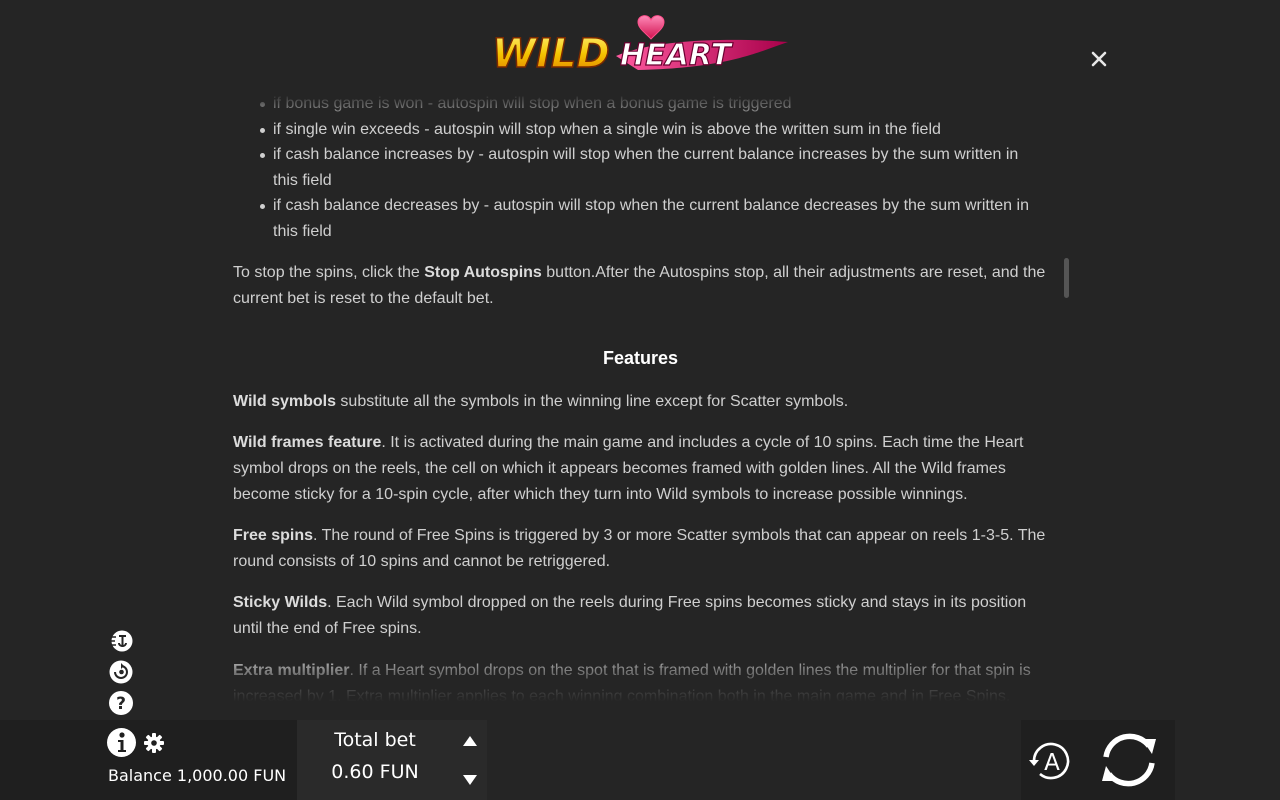  I want to click on close-button, so click(1099, 59).